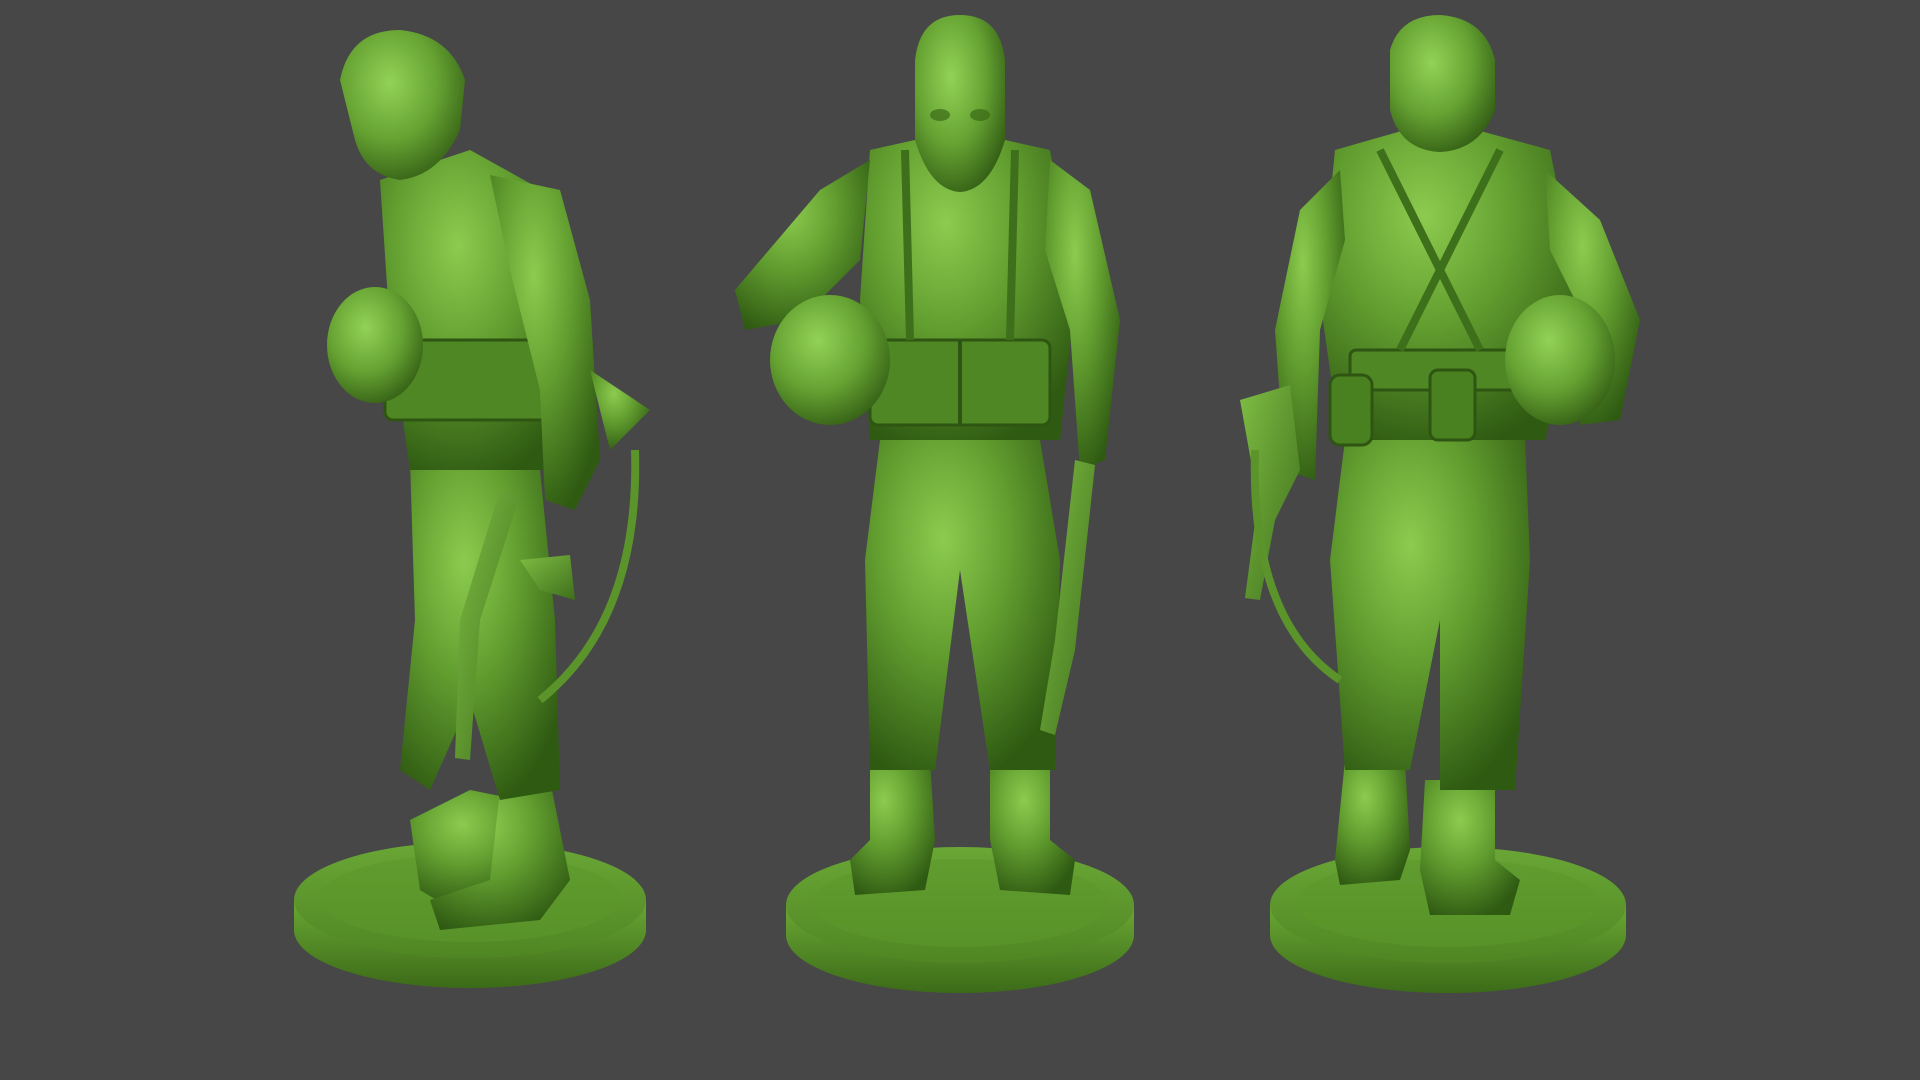 This screenshot has height=1080, width=1920. I want to click on base-front-view, so click(960, 920).